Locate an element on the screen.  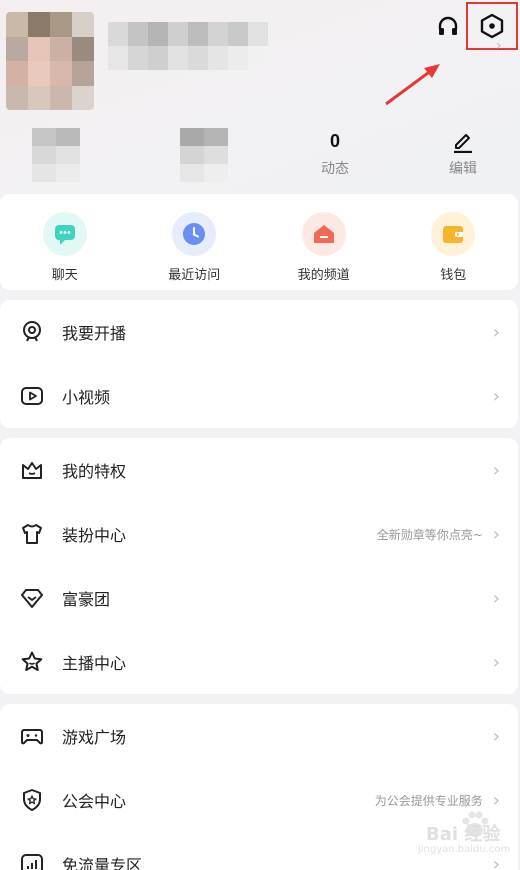
quick-label: 我的频道 is located at coordinates (323, 275).